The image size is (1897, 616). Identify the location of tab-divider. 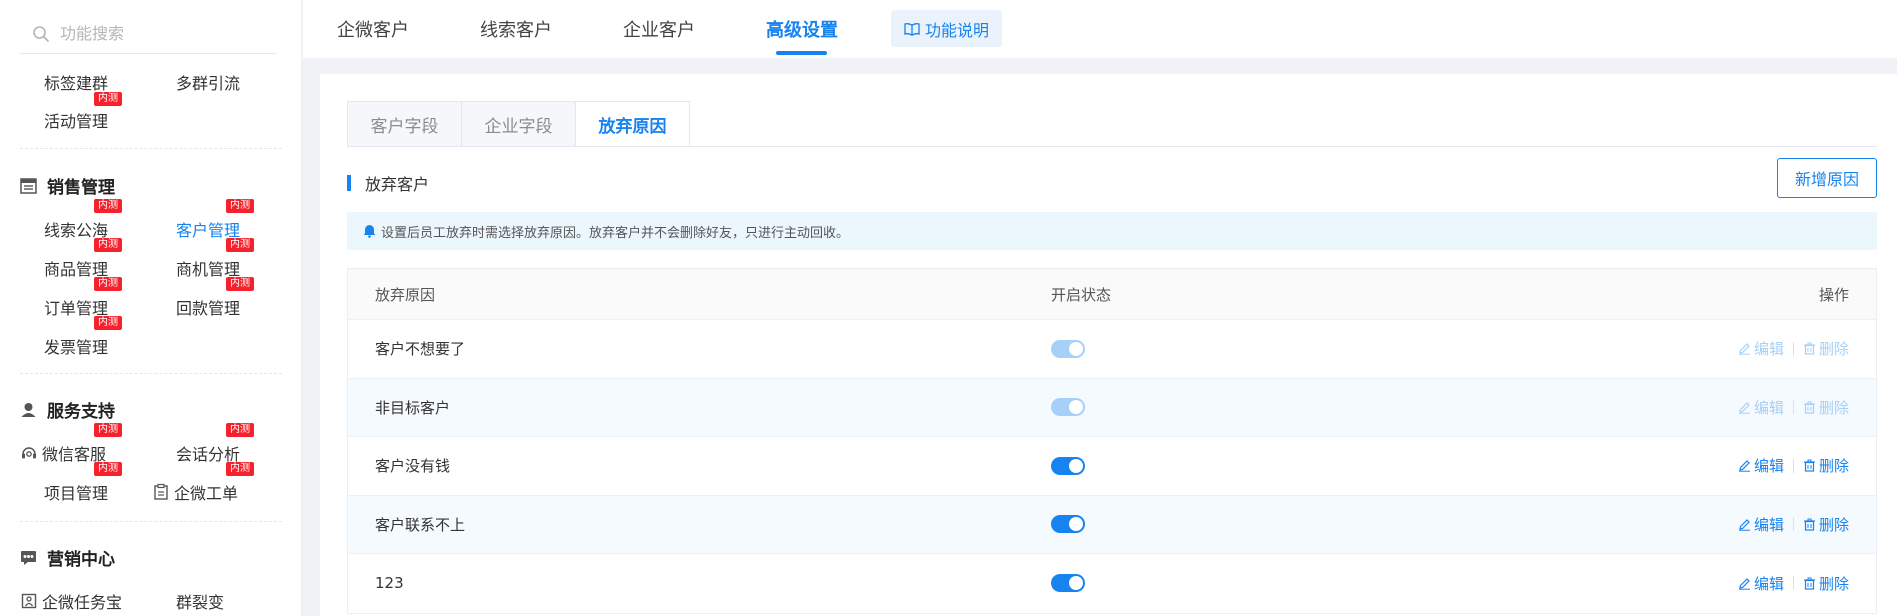
(1112, 146).